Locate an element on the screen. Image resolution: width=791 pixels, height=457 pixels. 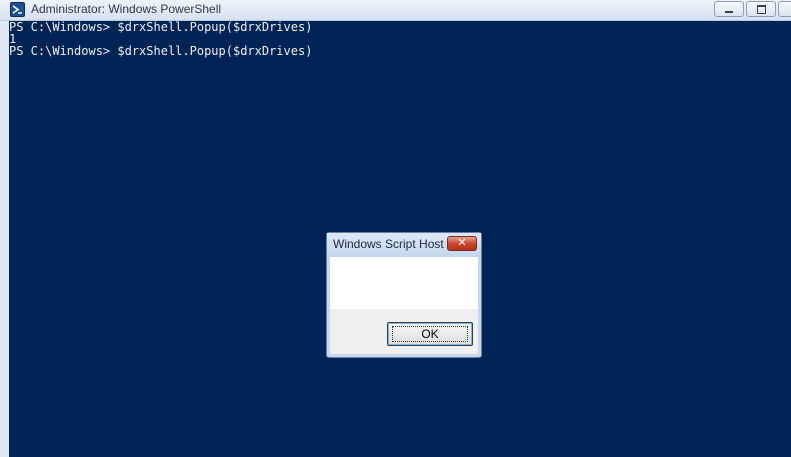
dialog-title-bar: Windows Script Host ✕ is located at coordinates (404, 245).